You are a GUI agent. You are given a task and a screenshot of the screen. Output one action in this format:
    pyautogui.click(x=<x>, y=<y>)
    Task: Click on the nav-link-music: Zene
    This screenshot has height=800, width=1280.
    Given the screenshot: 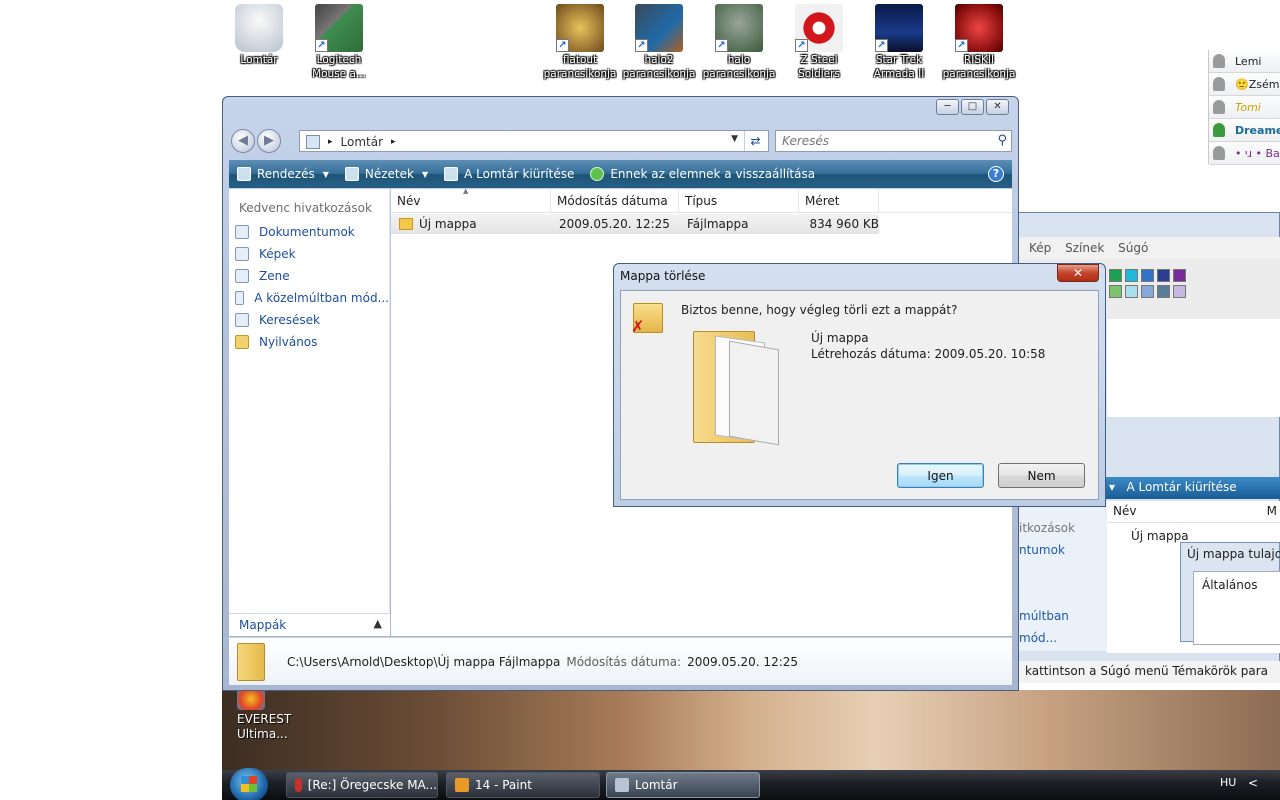 What is the action you would take?
    pyautogui.click(x=309, y=276)
    